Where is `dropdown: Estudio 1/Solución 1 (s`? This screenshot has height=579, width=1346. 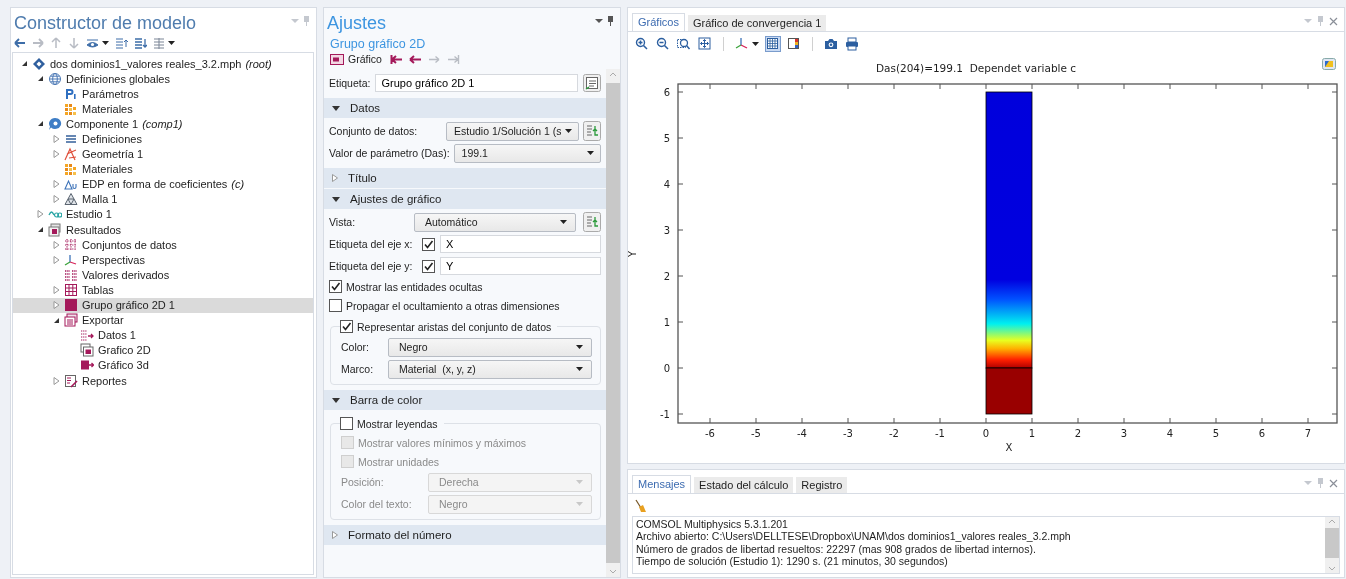
dropdown: Estudio 1/Solución 1 (s is located at coordinates (512, 131).